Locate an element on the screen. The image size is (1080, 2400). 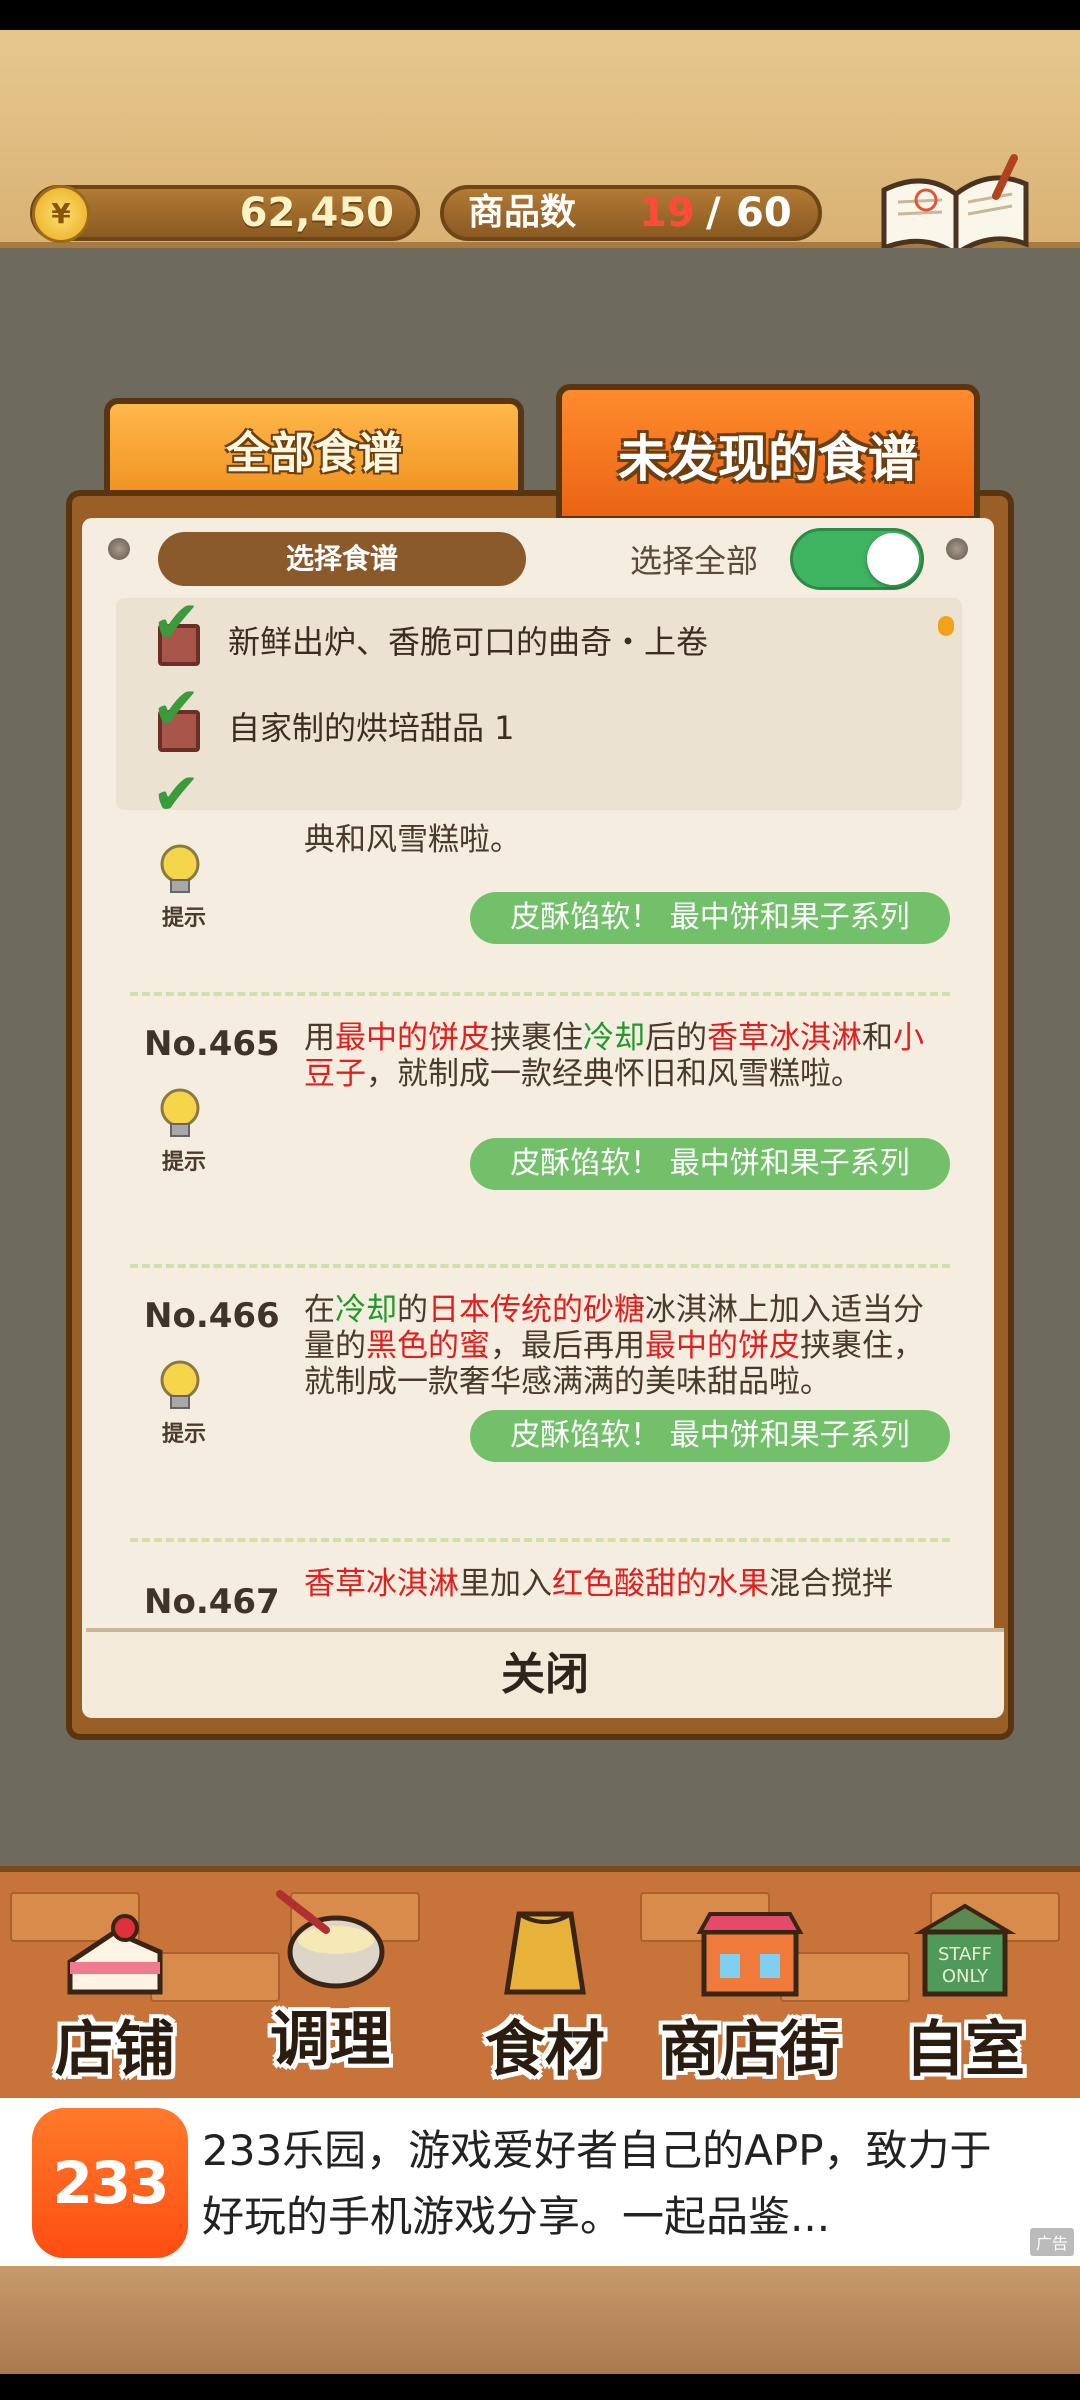
items-count: 19 is located at coordinates (667, 213).